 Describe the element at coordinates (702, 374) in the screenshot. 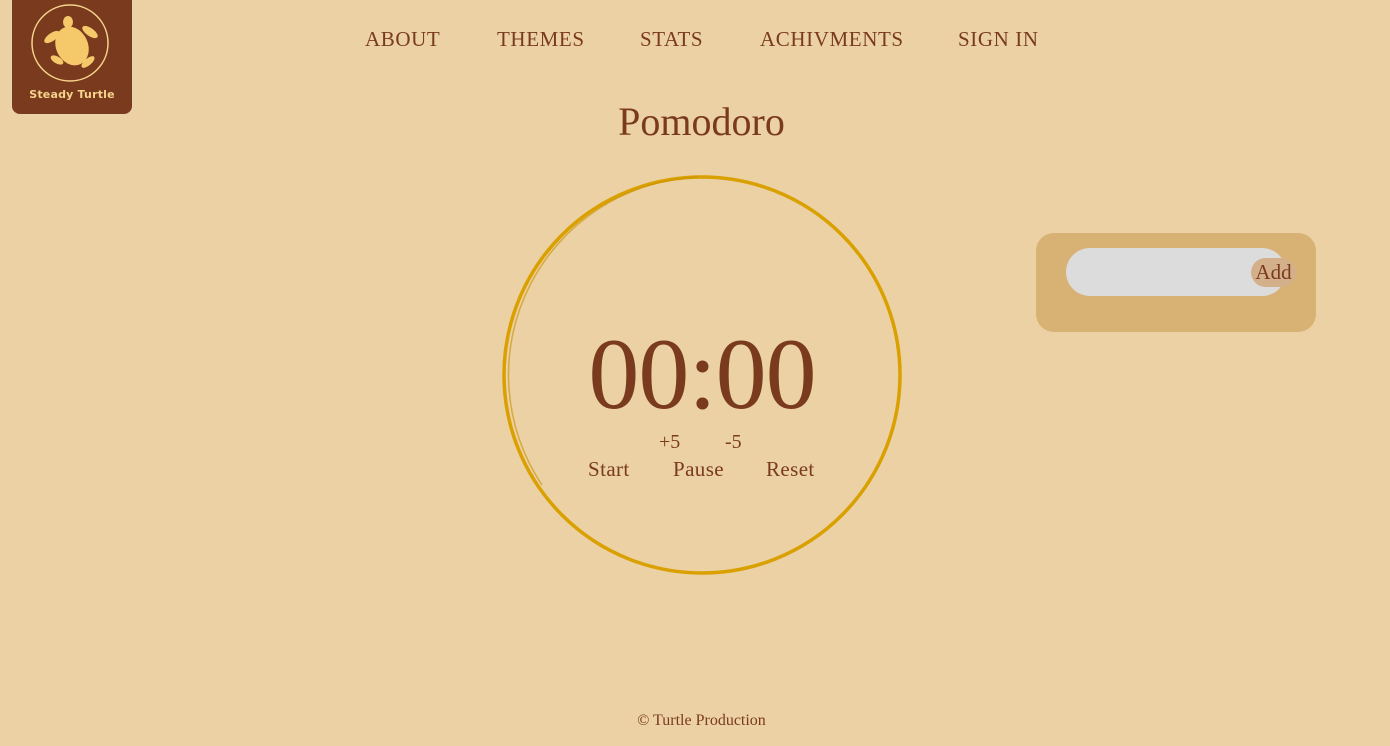

I see `timer-display: 00:00` at that location.